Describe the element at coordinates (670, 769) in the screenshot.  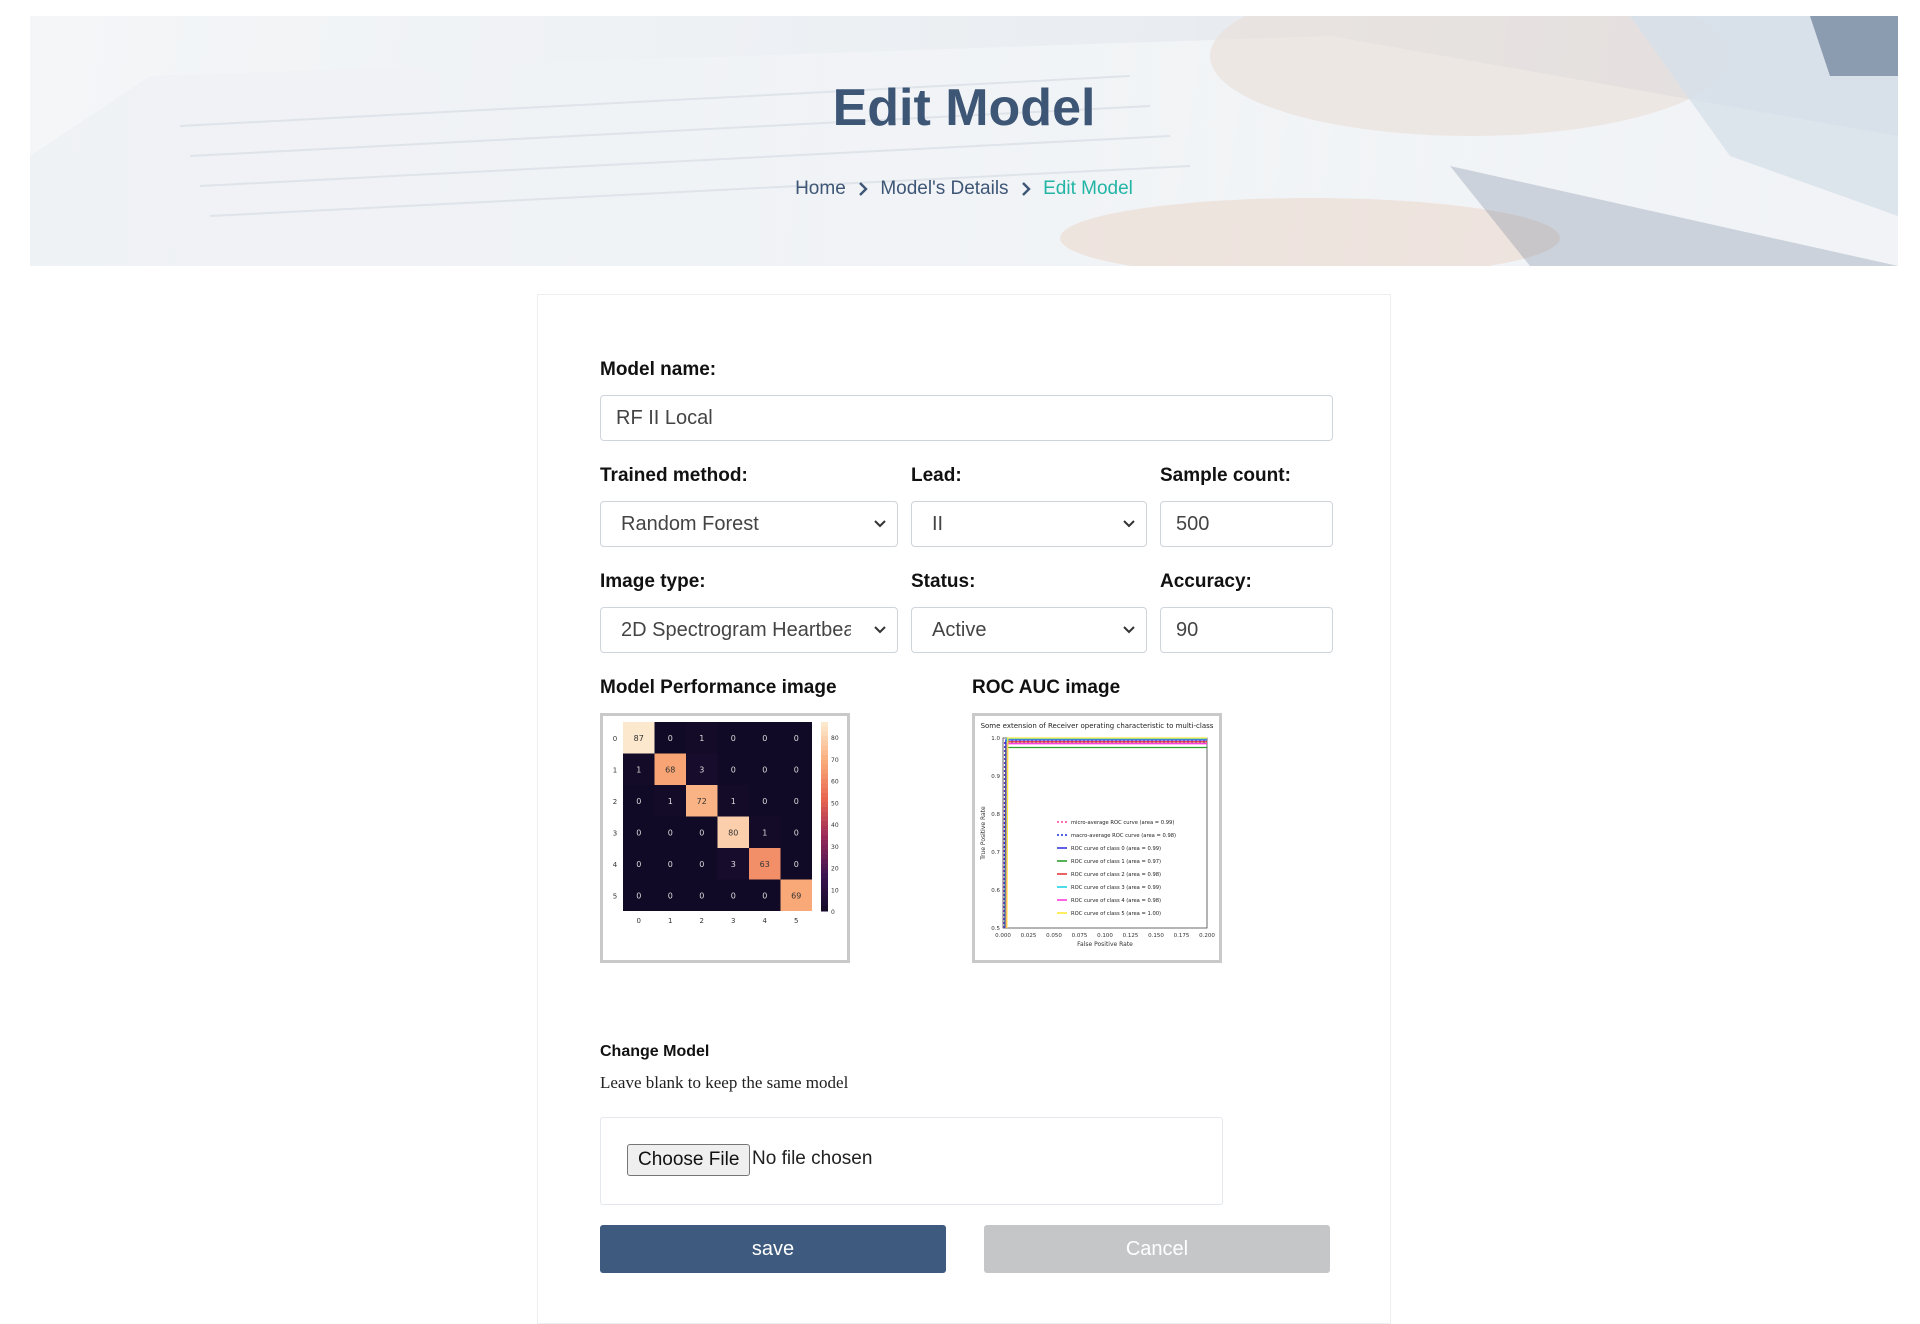
I see `heatmap-cell-value: 68` at that location.